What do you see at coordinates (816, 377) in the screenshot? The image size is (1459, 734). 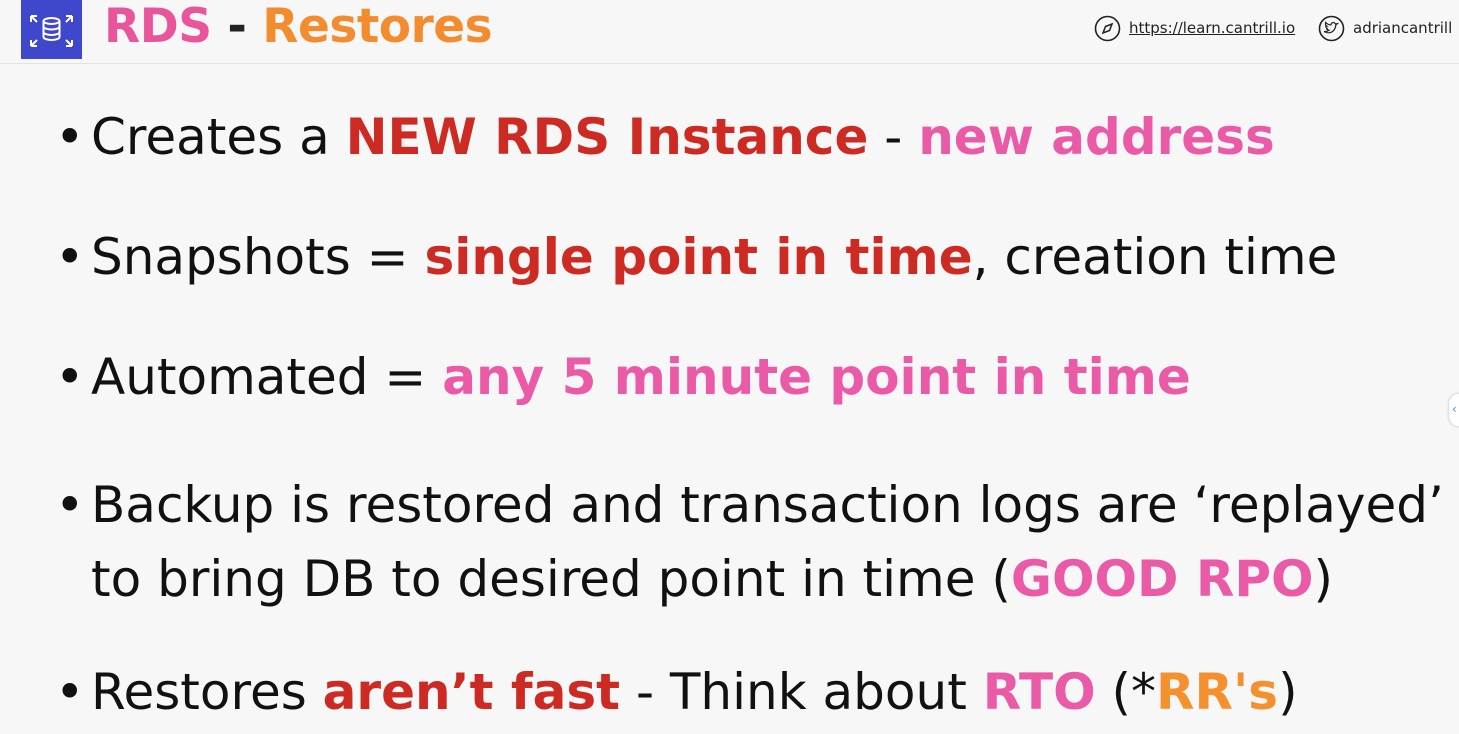 I see `bullet-emphasis: any 5 minute point in time` at bounding box center [816, 377].